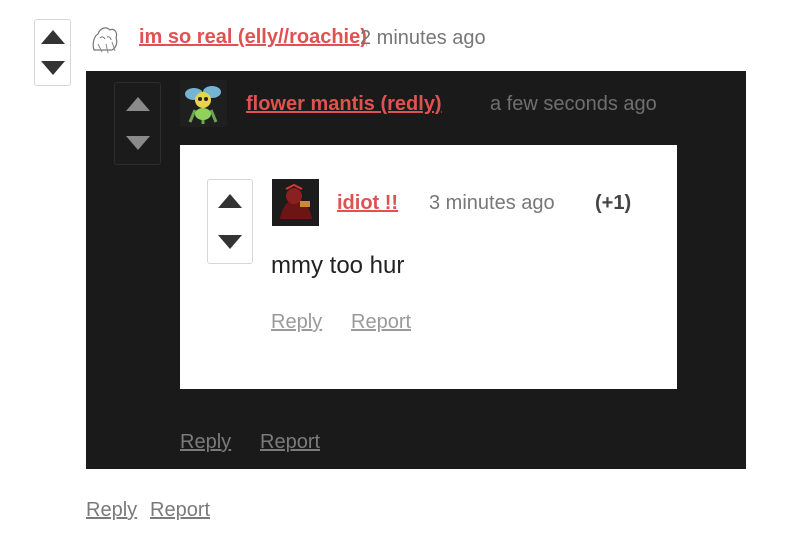 The image size is (785, 534). What do you see at coordinates (423, 38) in the screenshot?
I see `comment-timestamp: 2 minutes ago` at bounding box center [423, 38].